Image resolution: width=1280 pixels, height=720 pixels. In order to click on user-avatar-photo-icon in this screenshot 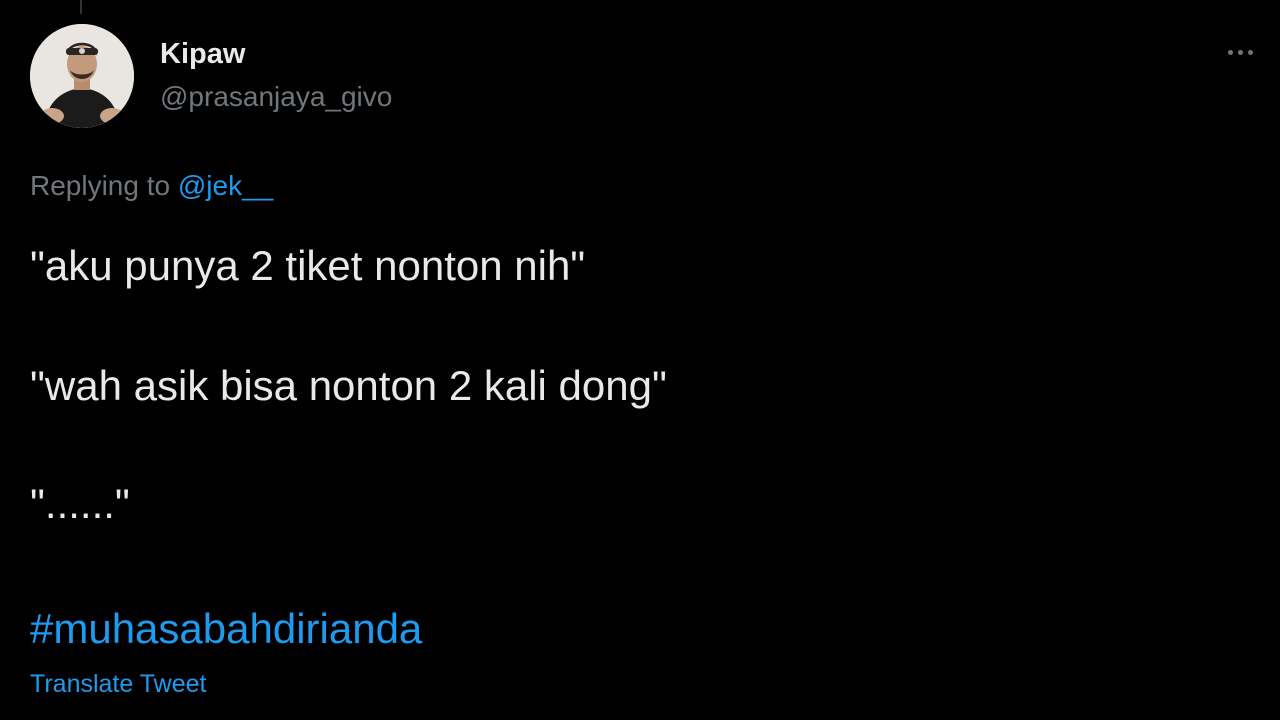, I will do `click(82, 76)`.